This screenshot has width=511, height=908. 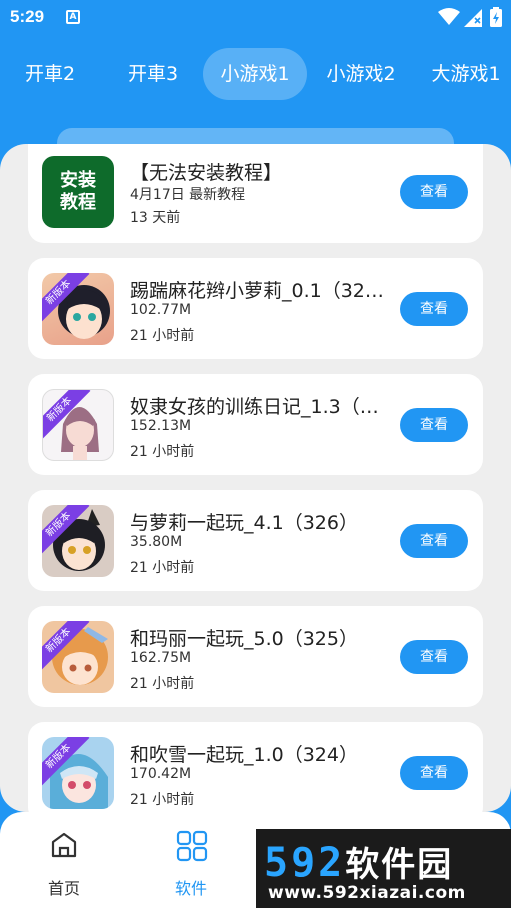 What do you see at coordinates (473, 18) in the screenshot?
I see `signal-icon` at bounding box center [473, 18].